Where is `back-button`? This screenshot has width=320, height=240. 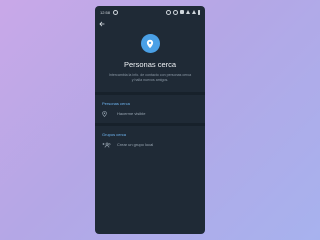 back-button is located at coordinates (102, 24).